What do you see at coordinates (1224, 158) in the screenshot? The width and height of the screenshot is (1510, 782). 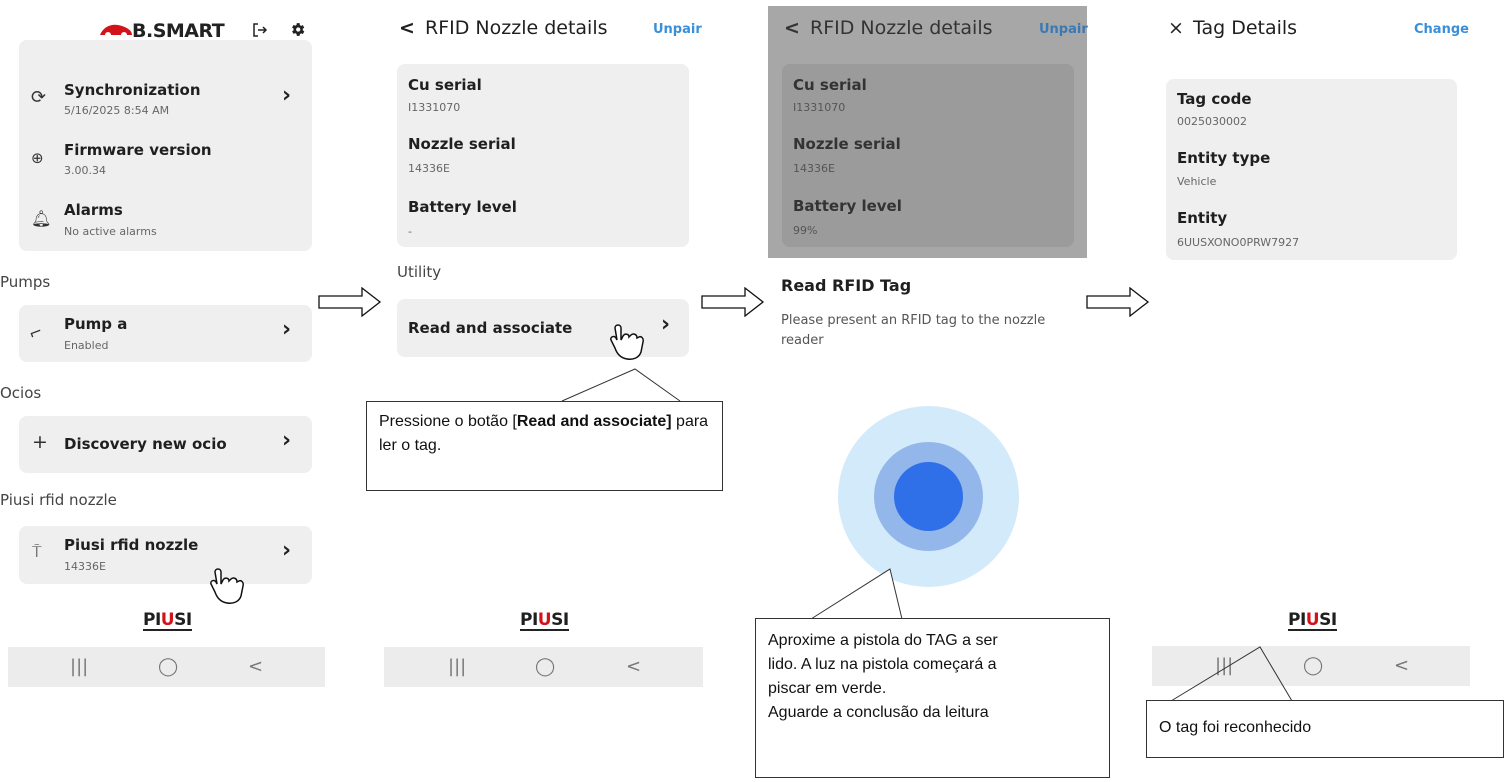 I see `field-title: Entity type` at bounding box center [1224, 158].